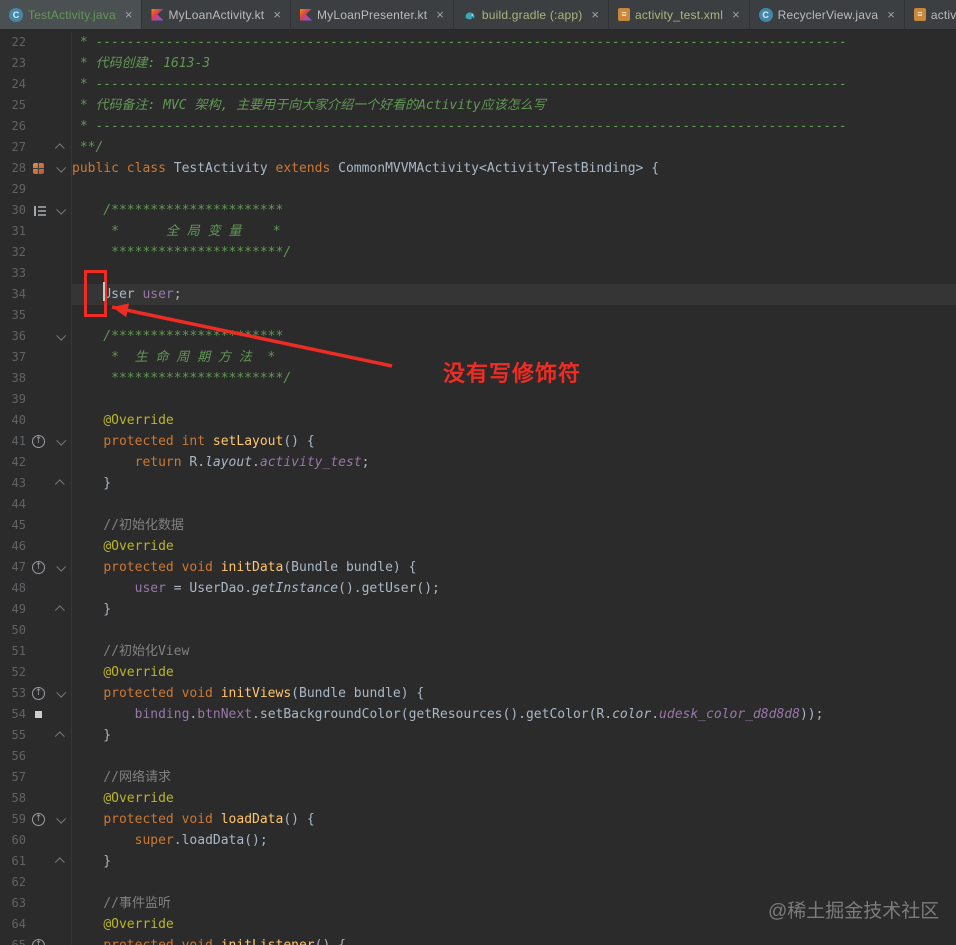  I want to click on tab-activity-test-xml: ≡ activity_test.xml ×, so click(679, 14).